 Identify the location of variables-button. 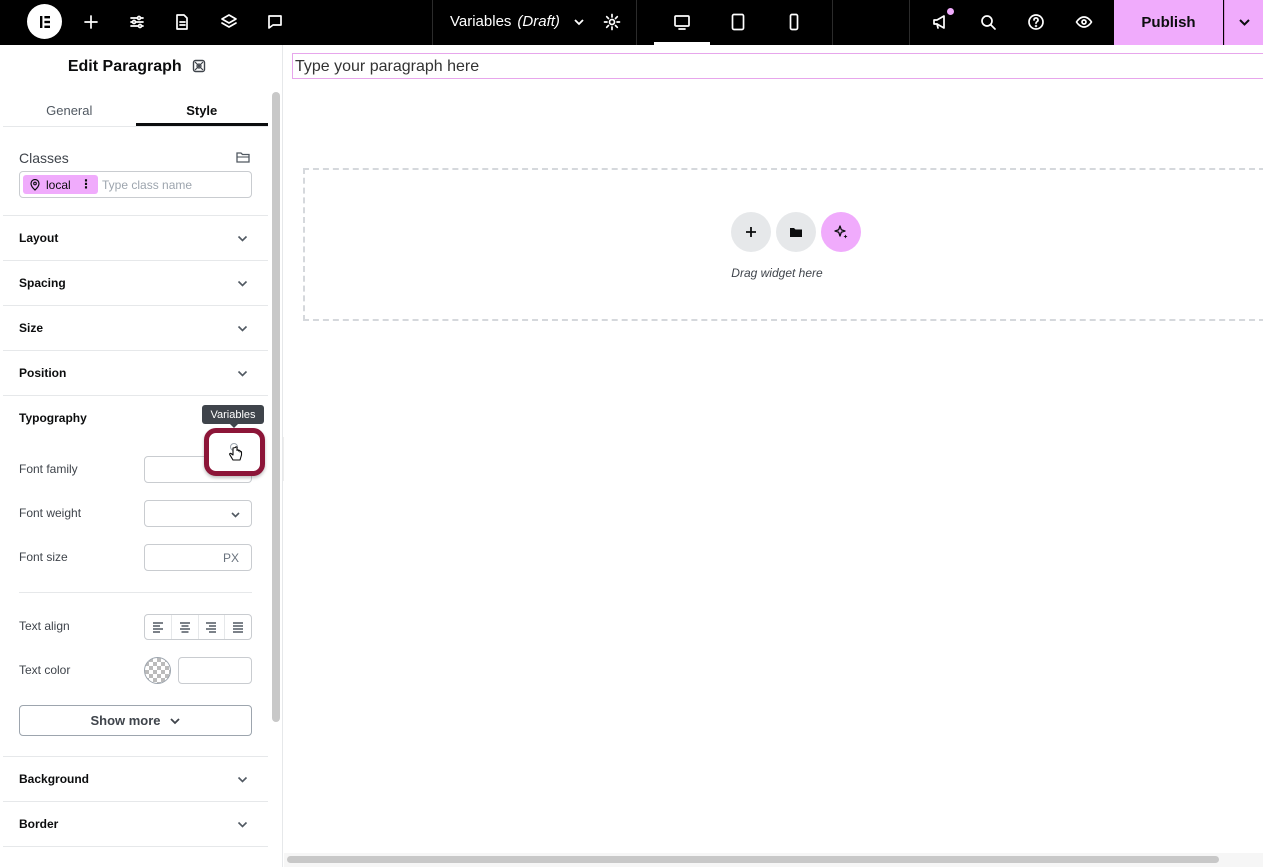
(234, 452).